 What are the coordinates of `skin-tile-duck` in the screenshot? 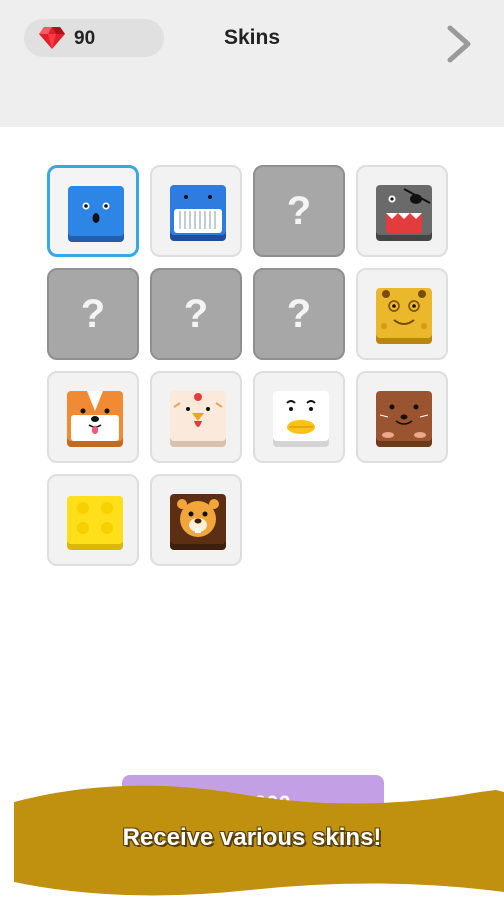 It's located at (299, 417).